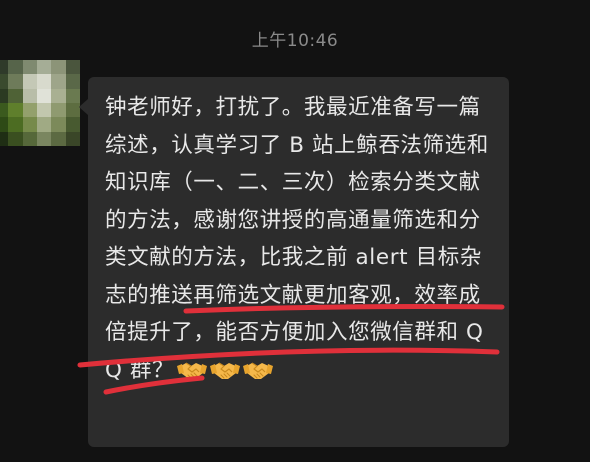  Describe the element at coordinates (295, 41) in the screenshot. I see `timestamp: 上午10:46` at that location.